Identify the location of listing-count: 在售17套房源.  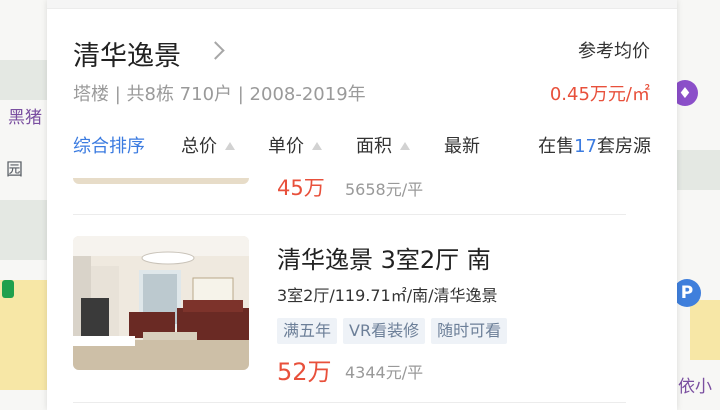
(594, 145).